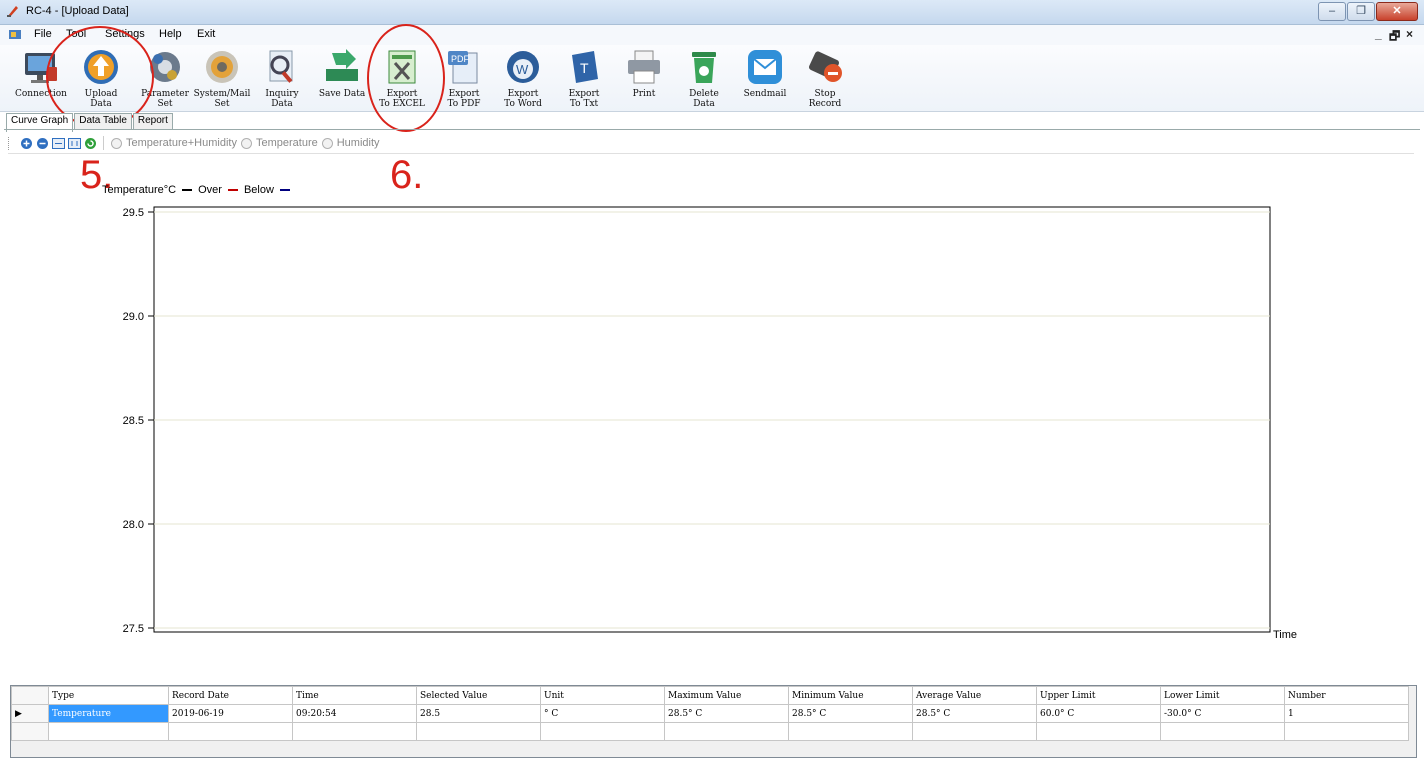 This screenshot has width=1424, height=761. I want to click on column-header: Upper Limit, so click(1098, 695).